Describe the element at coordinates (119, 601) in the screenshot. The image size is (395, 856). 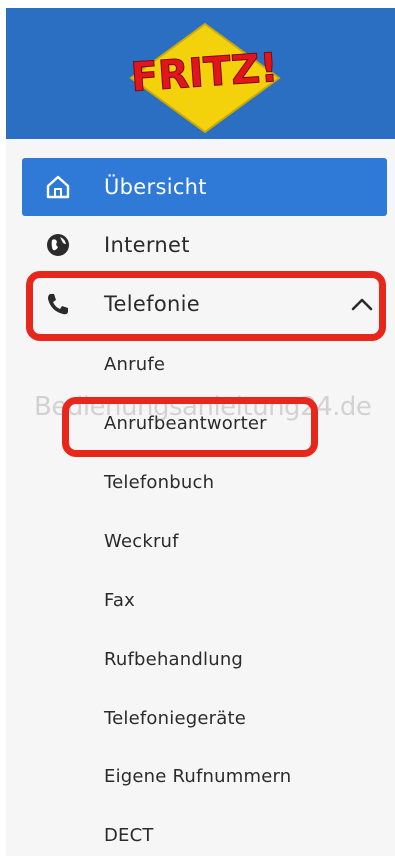
I see `subnav-item-fax: Fax` at that location.